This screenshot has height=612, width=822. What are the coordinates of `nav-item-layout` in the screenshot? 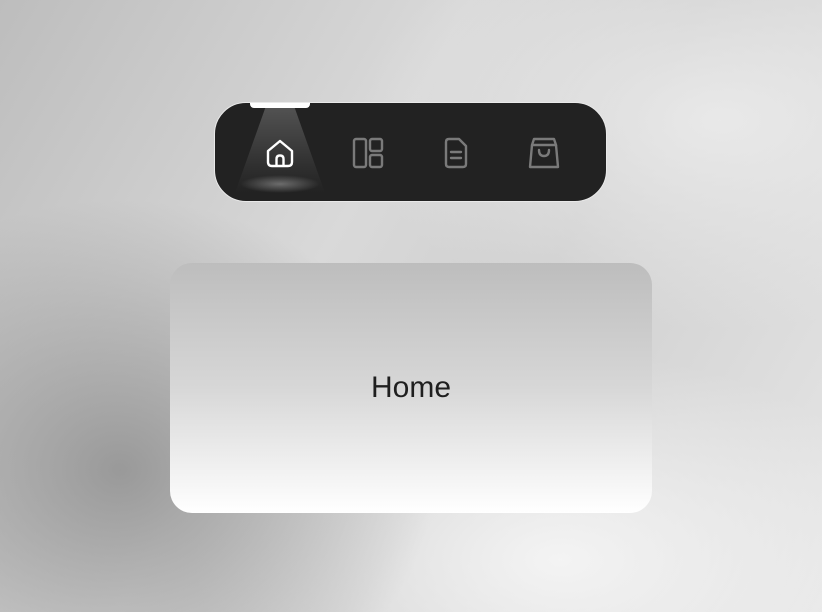 It's located at (368, 152).